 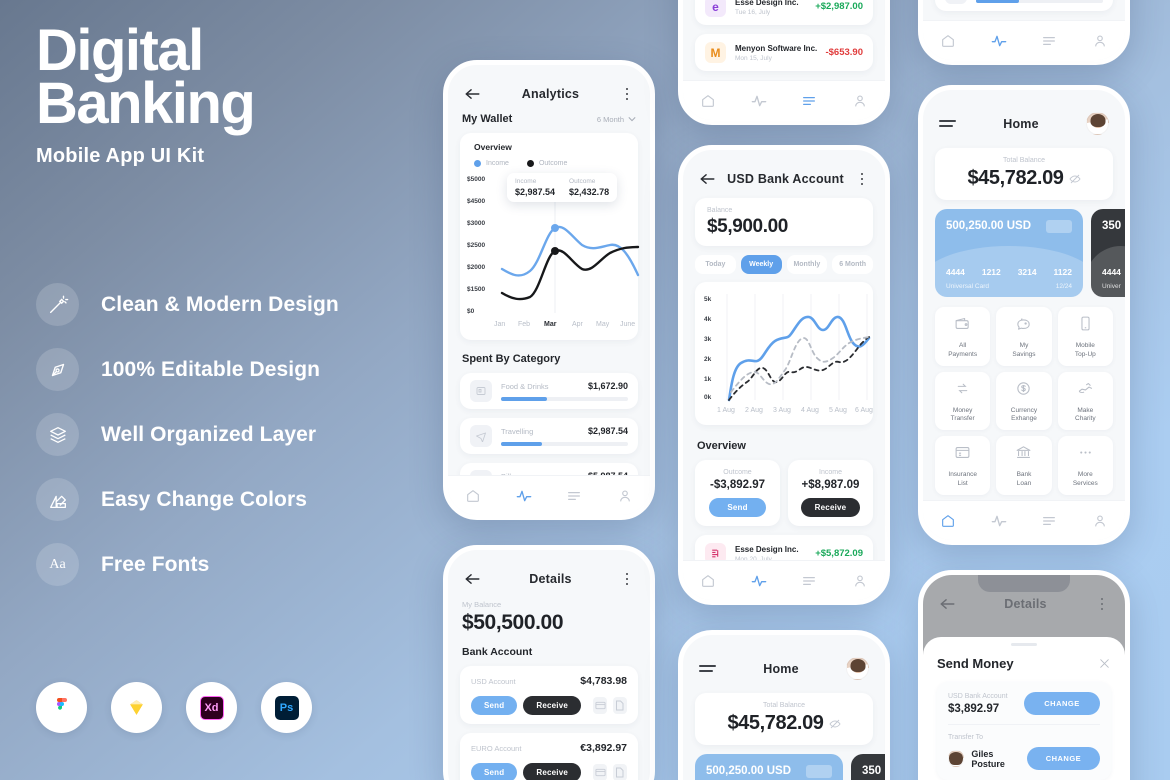 I want to click on balance-card: Balance $5,900.00, so click(x=784, y=222).